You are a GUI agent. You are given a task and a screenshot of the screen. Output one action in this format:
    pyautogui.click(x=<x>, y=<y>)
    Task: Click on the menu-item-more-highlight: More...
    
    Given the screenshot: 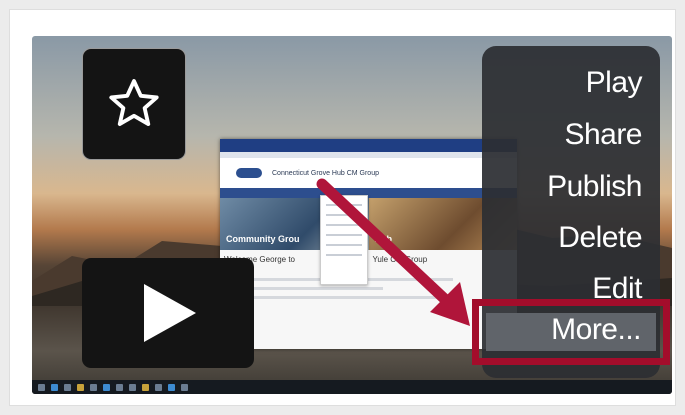 What is the action you would take?
    pyautogui.click(x=571, y=332)
    